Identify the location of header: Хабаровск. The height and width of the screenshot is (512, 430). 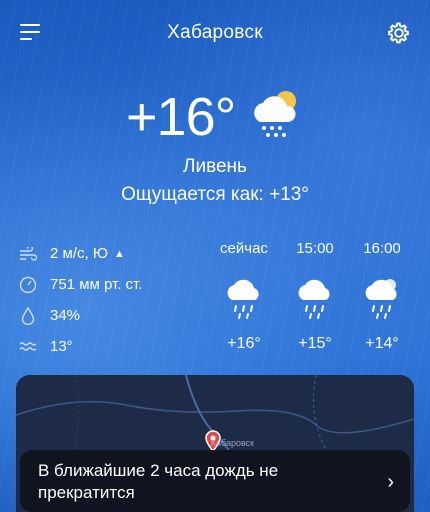
(215, 33).